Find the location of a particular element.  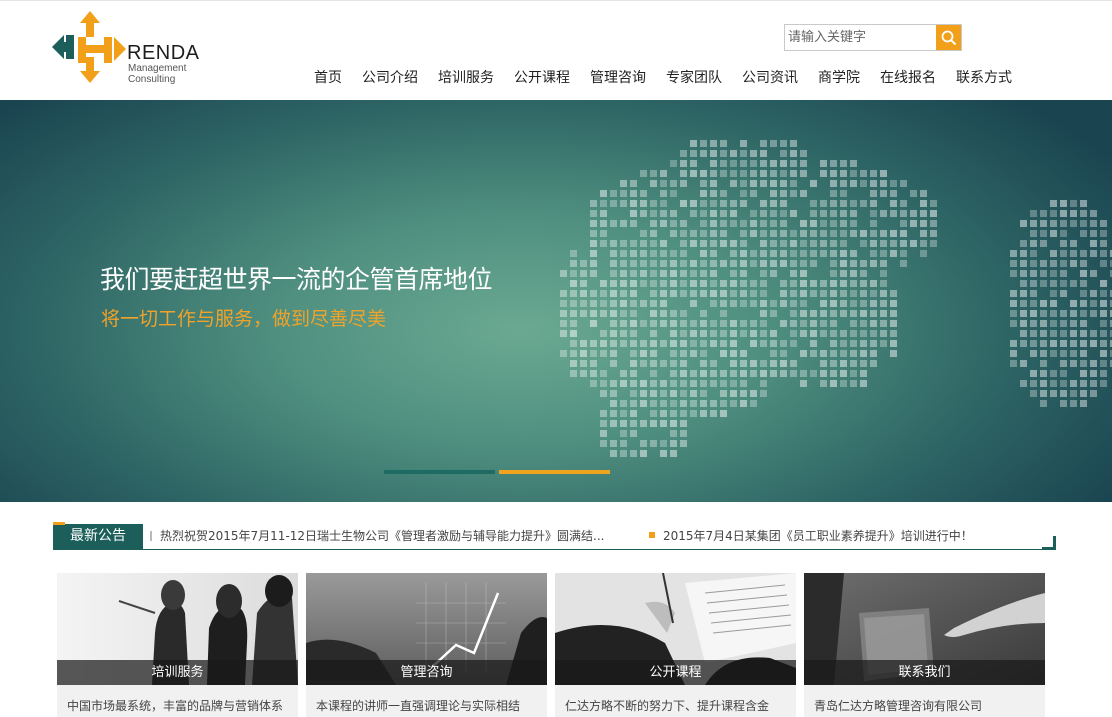

search-box is located at coordinates (873, 37).